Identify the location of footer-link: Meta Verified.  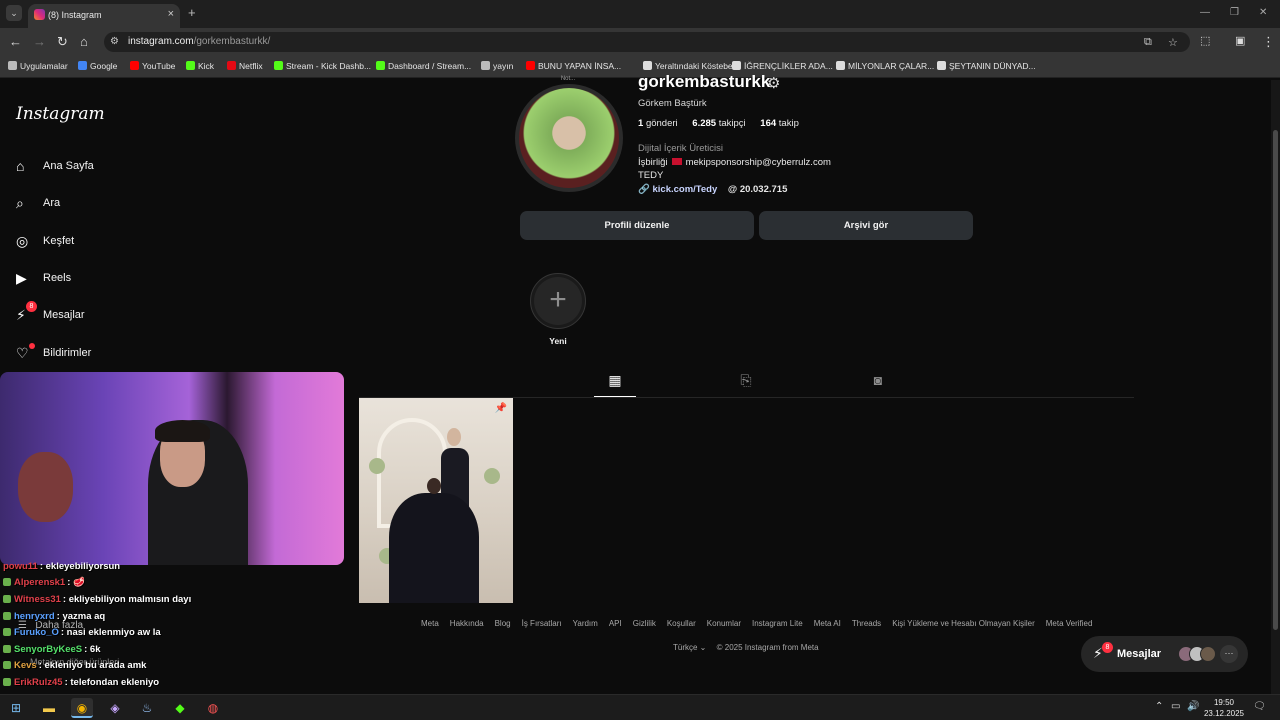
(1069, 623).